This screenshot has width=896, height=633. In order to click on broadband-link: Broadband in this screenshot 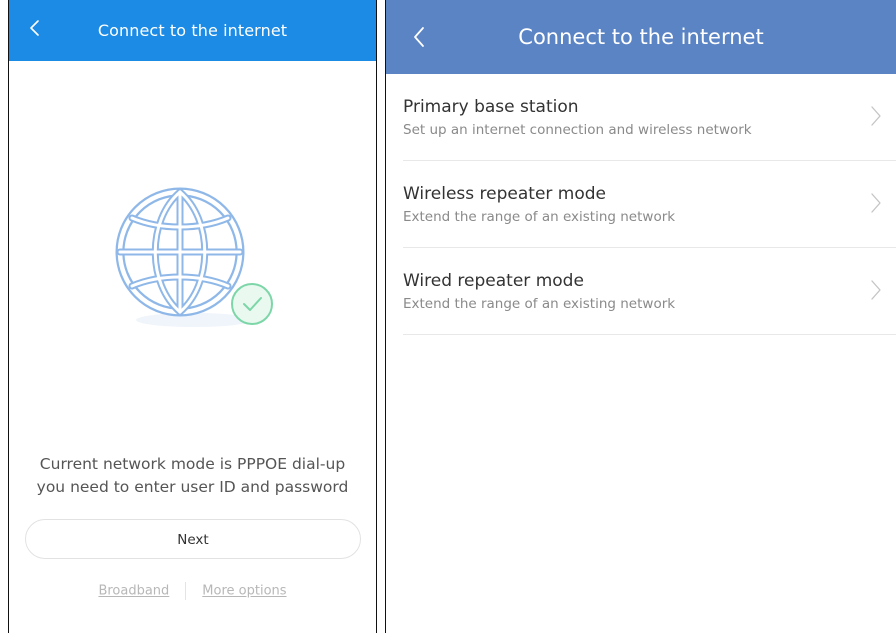, I will do `click(133, 591)`.